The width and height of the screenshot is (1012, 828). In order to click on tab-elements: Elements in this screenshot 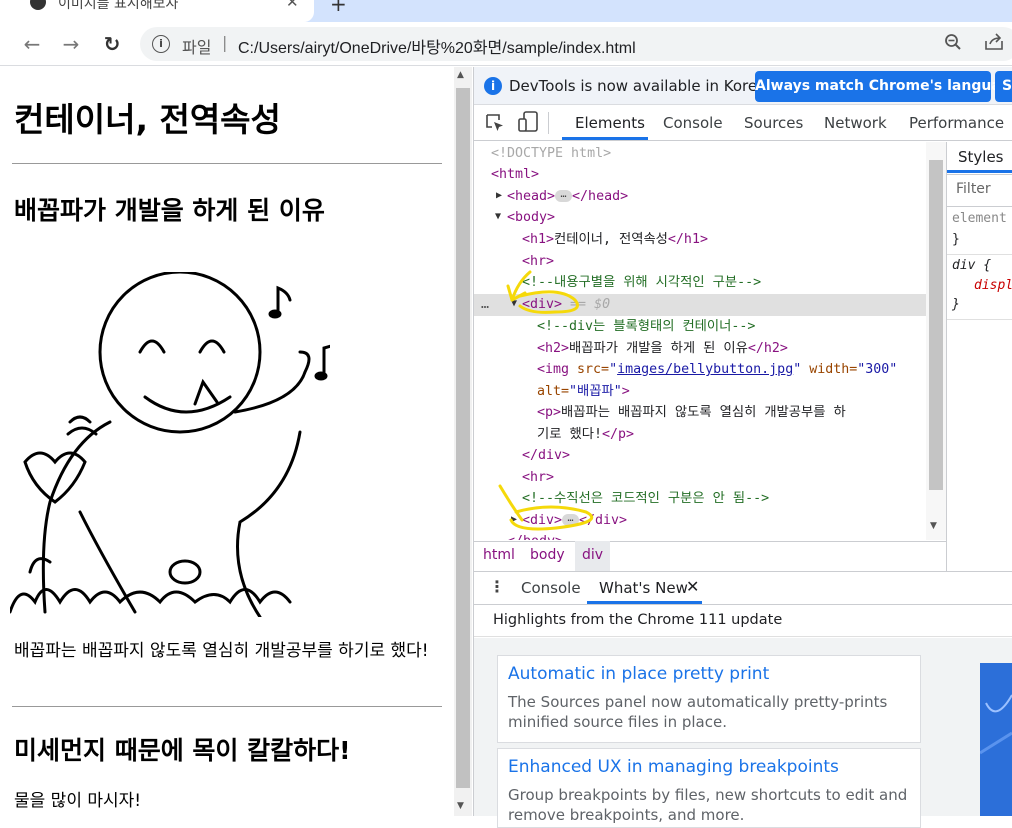, I will do `click(610, 123)`.